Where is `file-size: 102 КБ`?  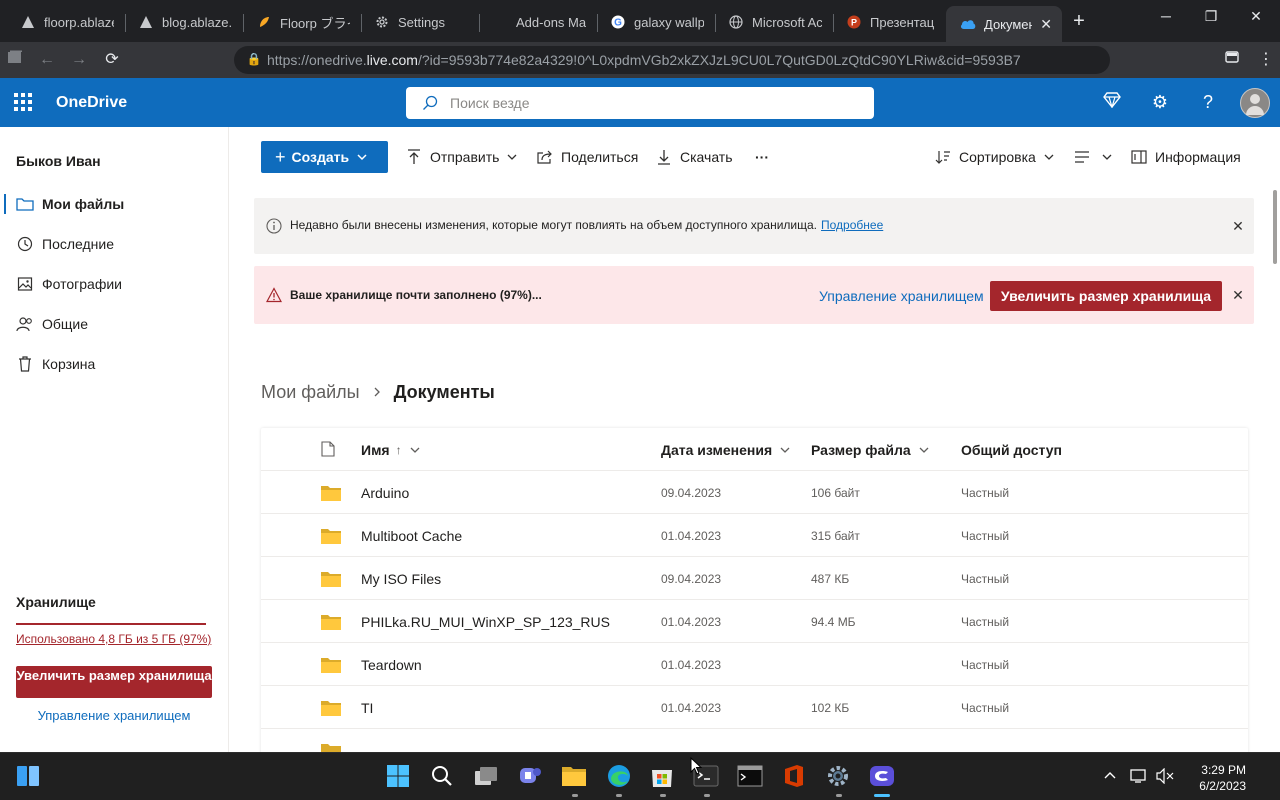 file-size: 102 КБ is located at coordinates (830, 708).